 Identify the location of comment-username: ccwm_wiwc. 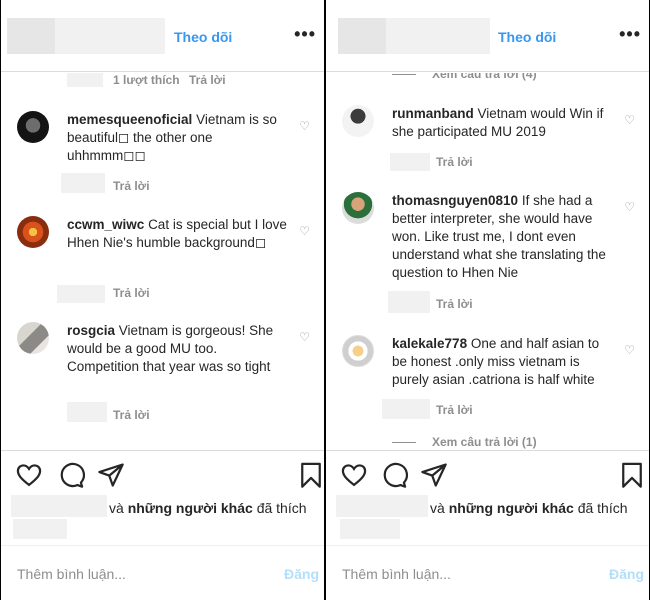
(105, 224).